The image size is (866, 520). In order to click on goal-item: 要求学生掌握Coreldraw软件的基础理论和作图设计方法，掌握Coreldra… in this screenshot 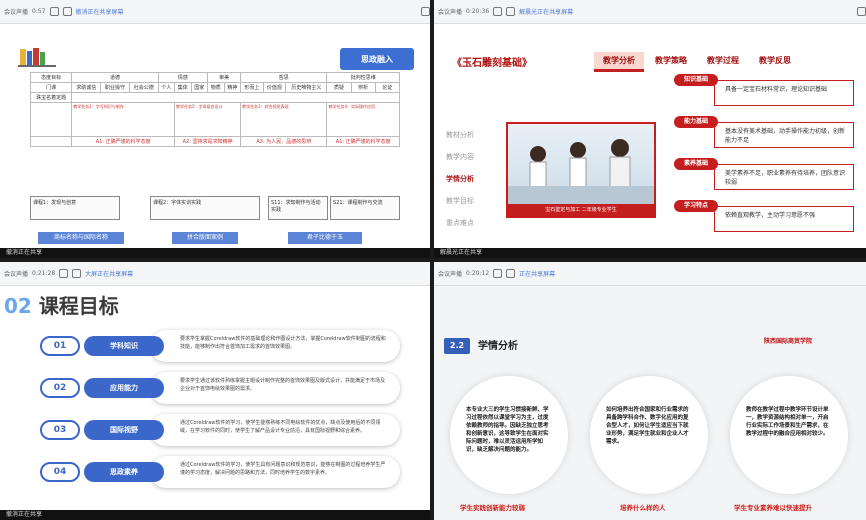, I will do `click(220, 346)`.